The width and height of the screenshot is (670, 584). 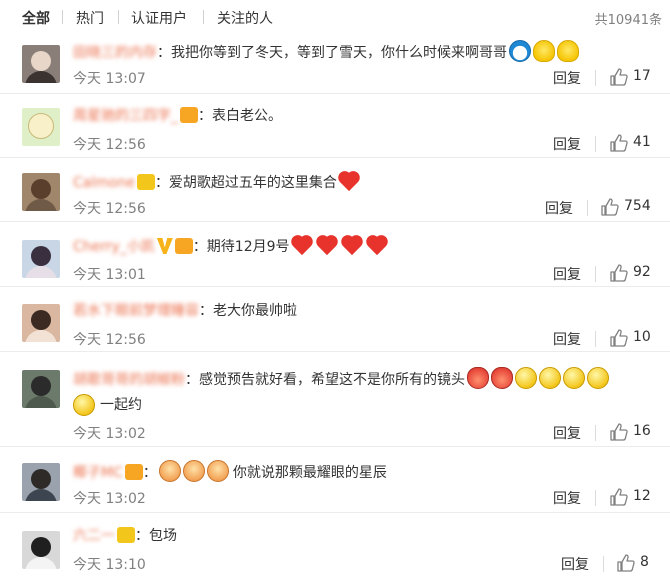 I want to click on tab-all: 全部, so click(x=36, y=18).